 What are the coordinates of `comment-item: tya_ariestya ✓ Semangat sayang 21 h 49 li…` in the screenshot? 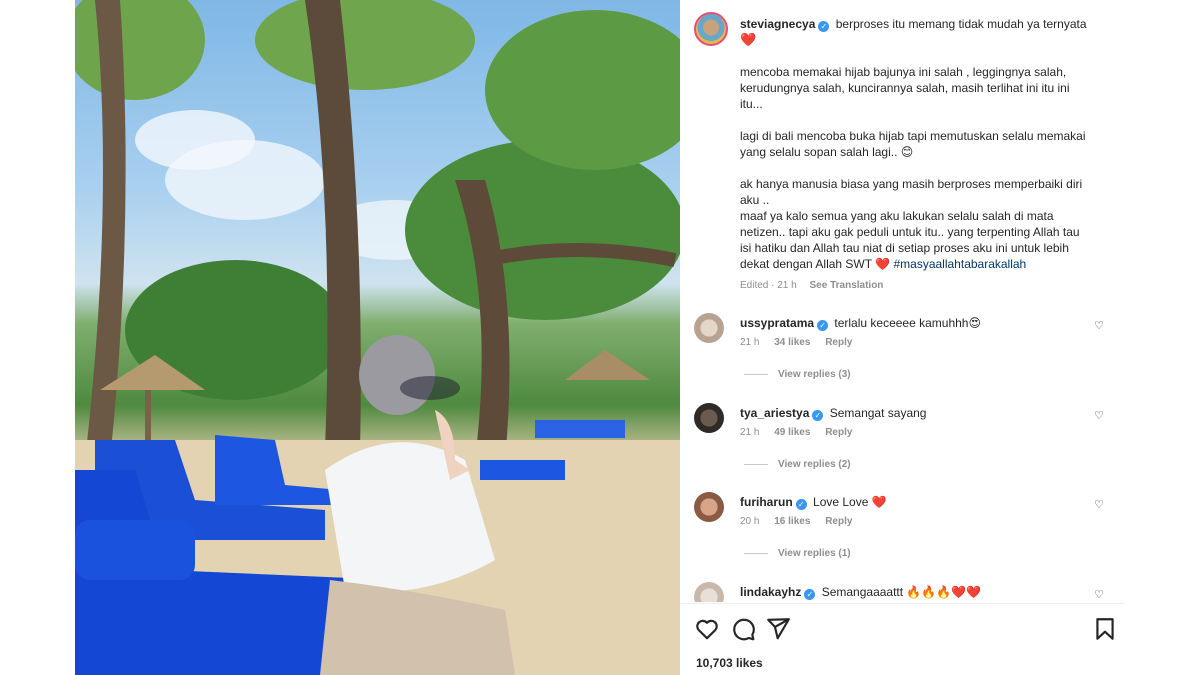 It's located at (904, 433).